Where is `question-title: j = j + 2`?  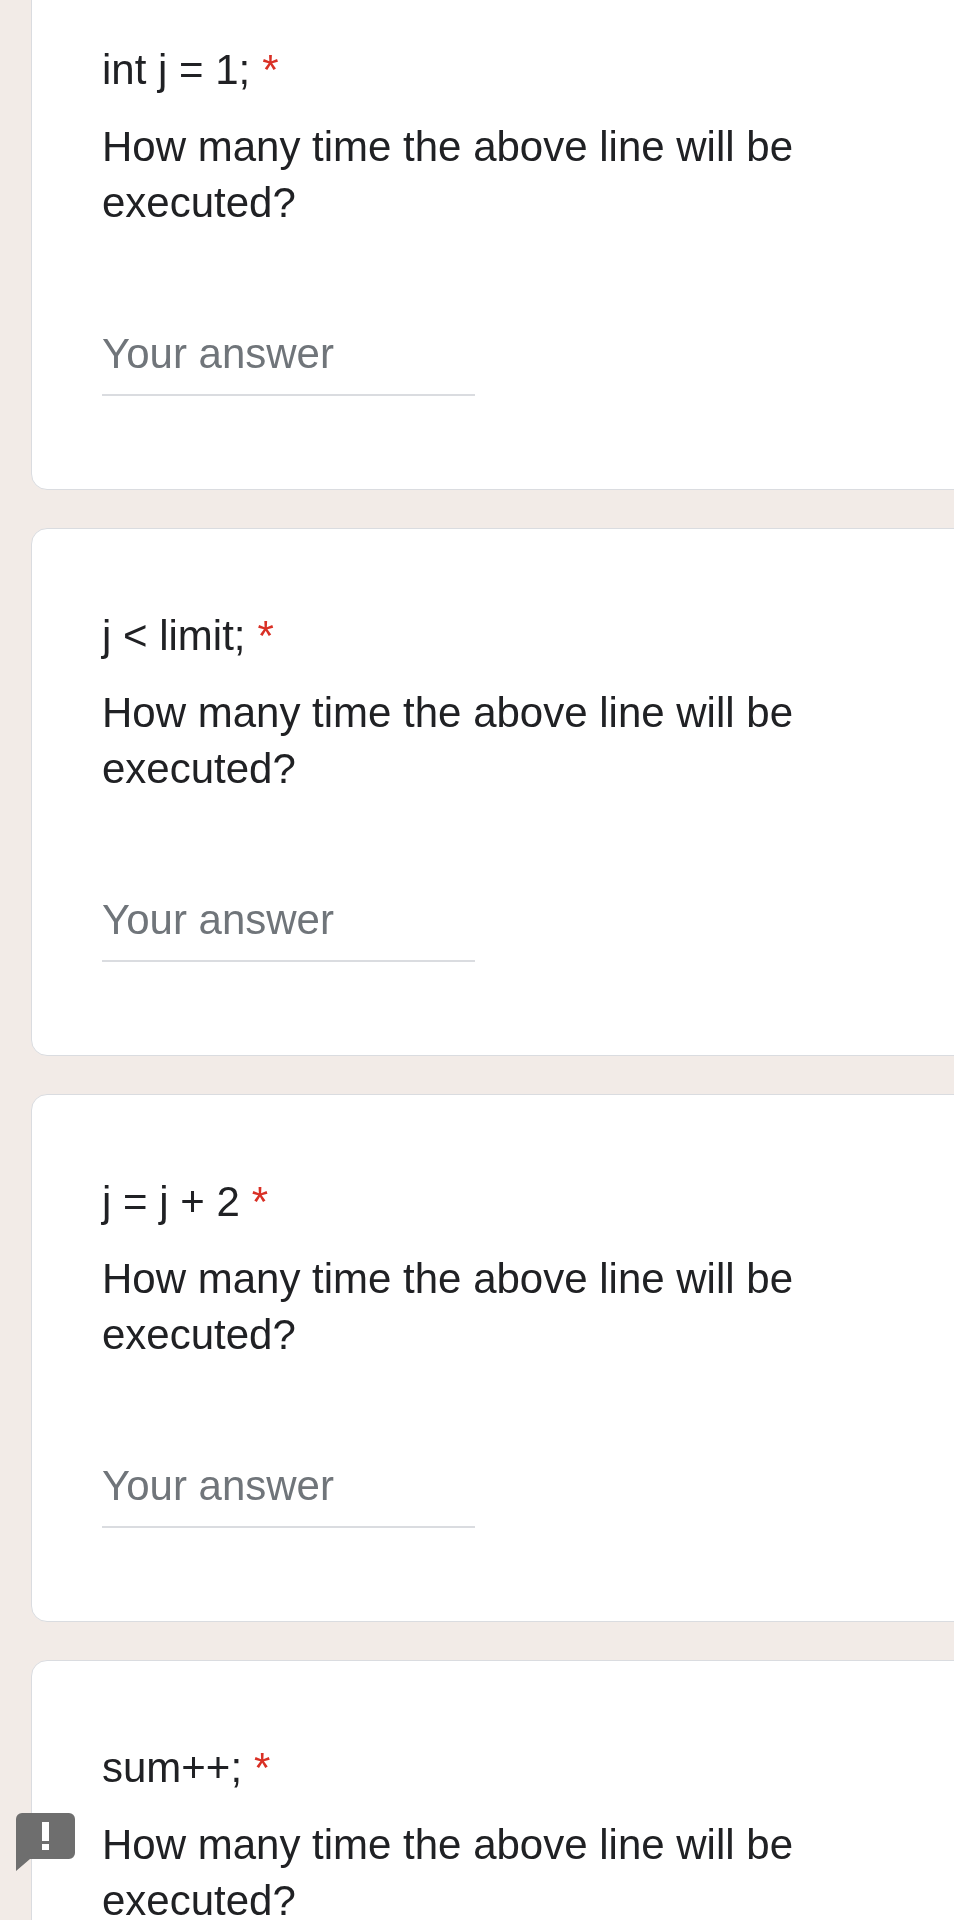
question-title: j = j + 2 is located at coordinates (171, 1202).